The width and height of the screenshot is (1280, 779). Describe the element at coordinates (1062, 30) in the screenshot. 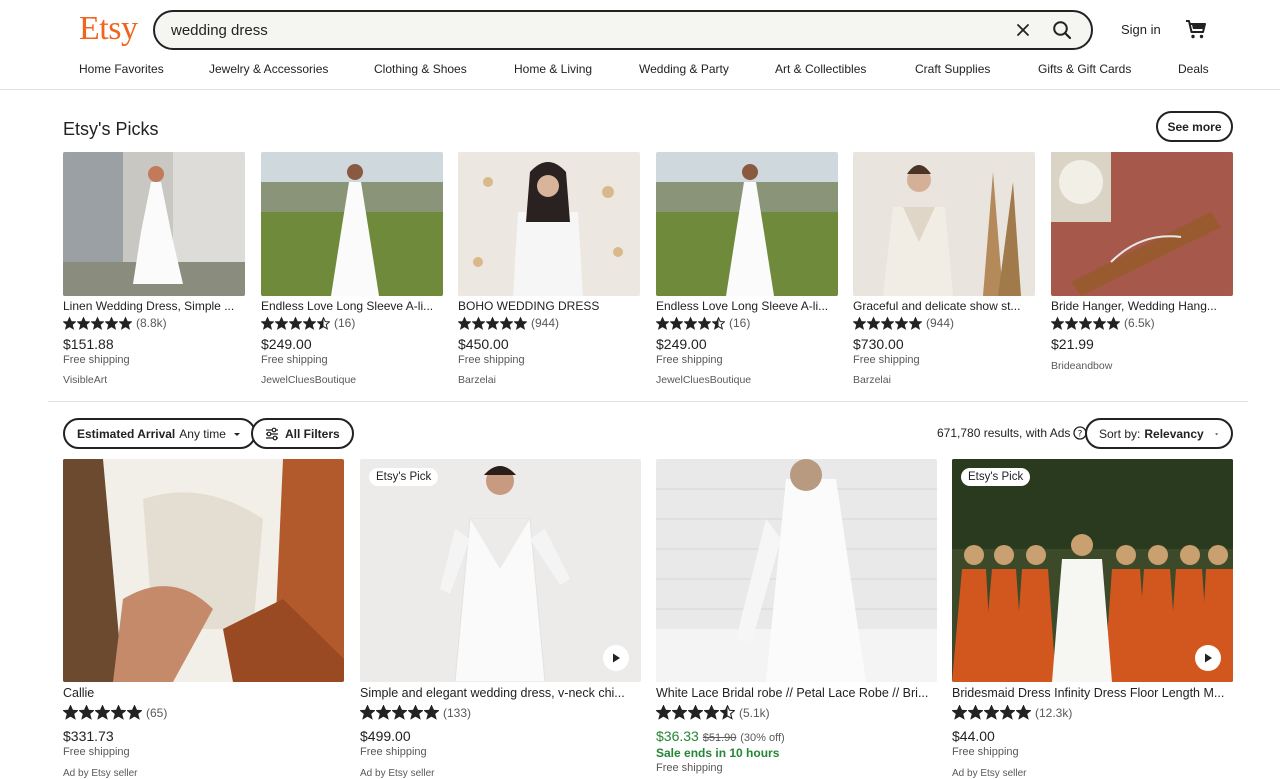

I see `search-button` at that location.